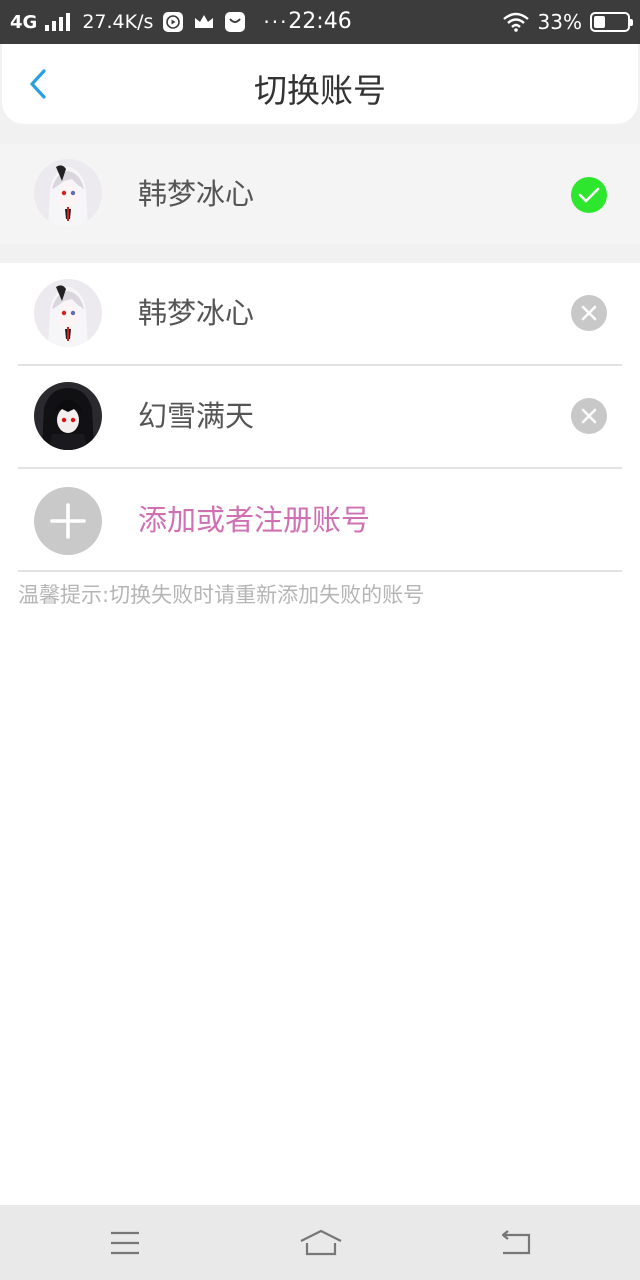 The image size is (640, 1280). I want to click on account-row: 幻雪满天, so click(320, 417).